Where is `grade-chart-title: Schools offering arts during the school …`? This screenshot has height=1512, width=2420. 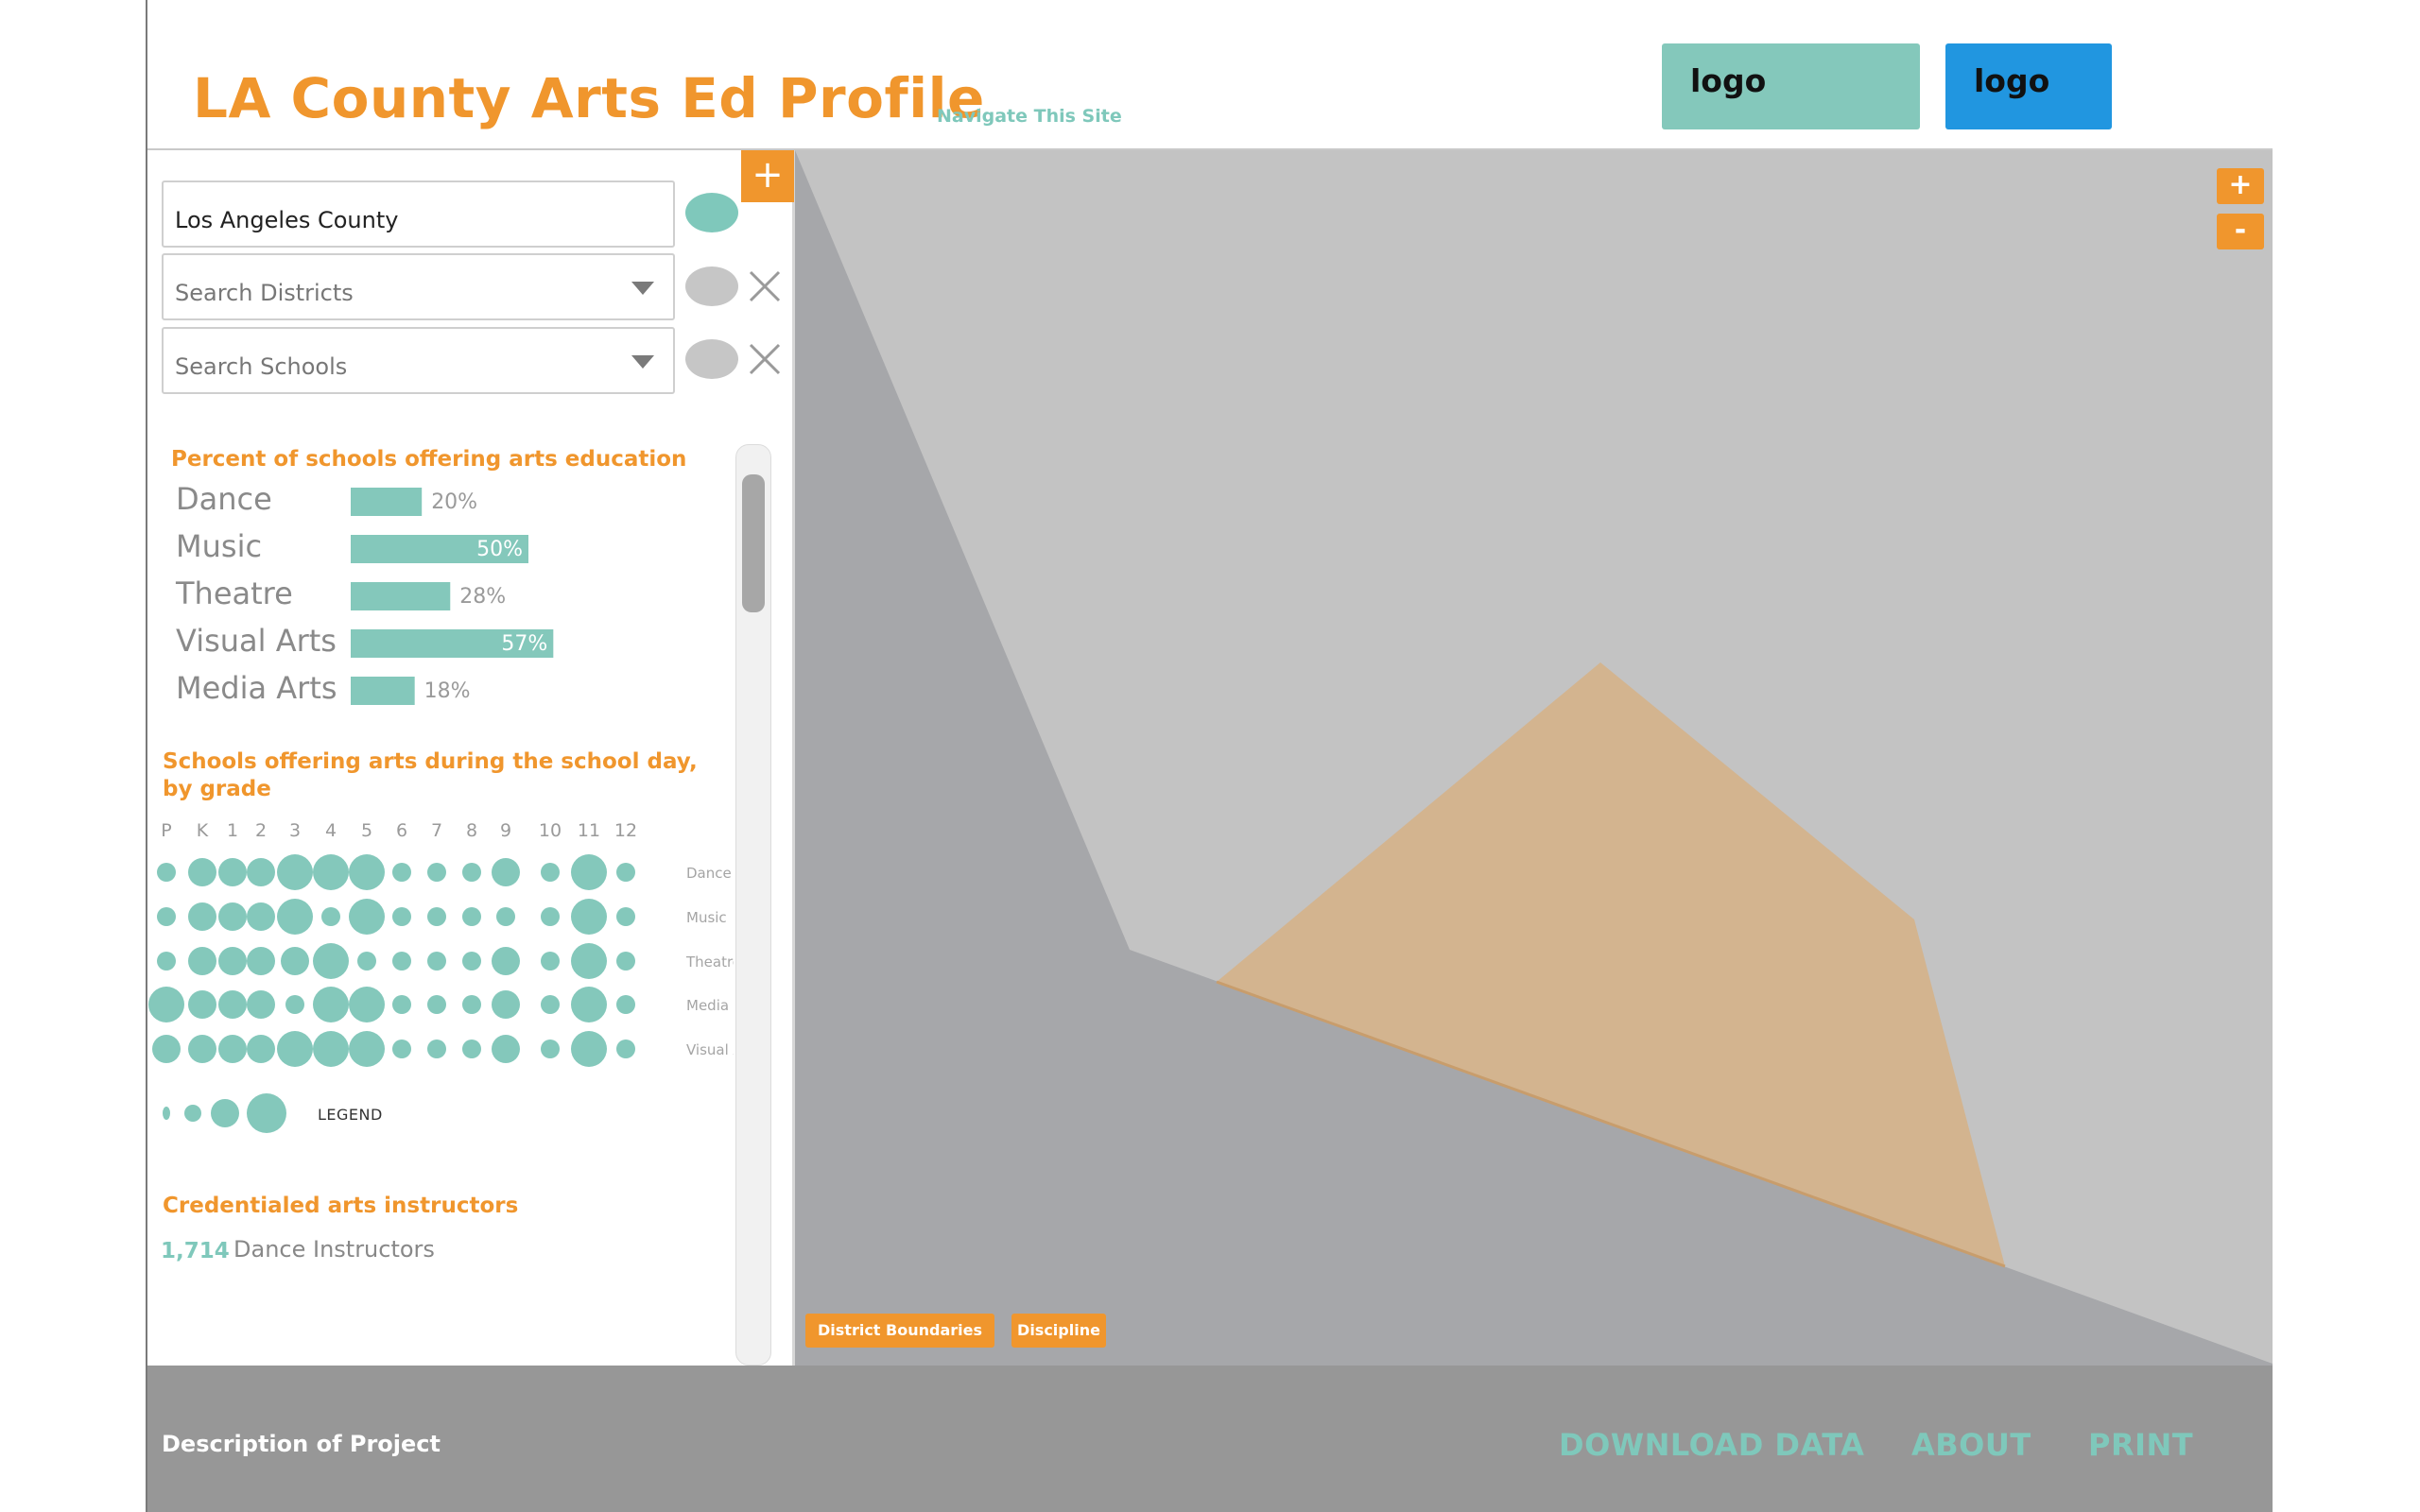
grade-chart-title: Schools offering arts during the school … is located at coordinates (430, 775).